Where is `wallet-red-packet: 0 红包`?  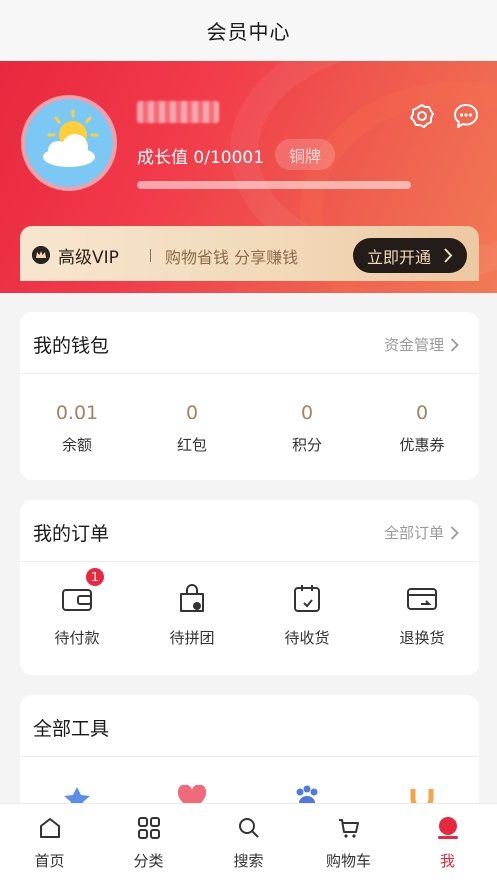
wallet-red-packet: 0 红包 is located at coordinates (192, 427).